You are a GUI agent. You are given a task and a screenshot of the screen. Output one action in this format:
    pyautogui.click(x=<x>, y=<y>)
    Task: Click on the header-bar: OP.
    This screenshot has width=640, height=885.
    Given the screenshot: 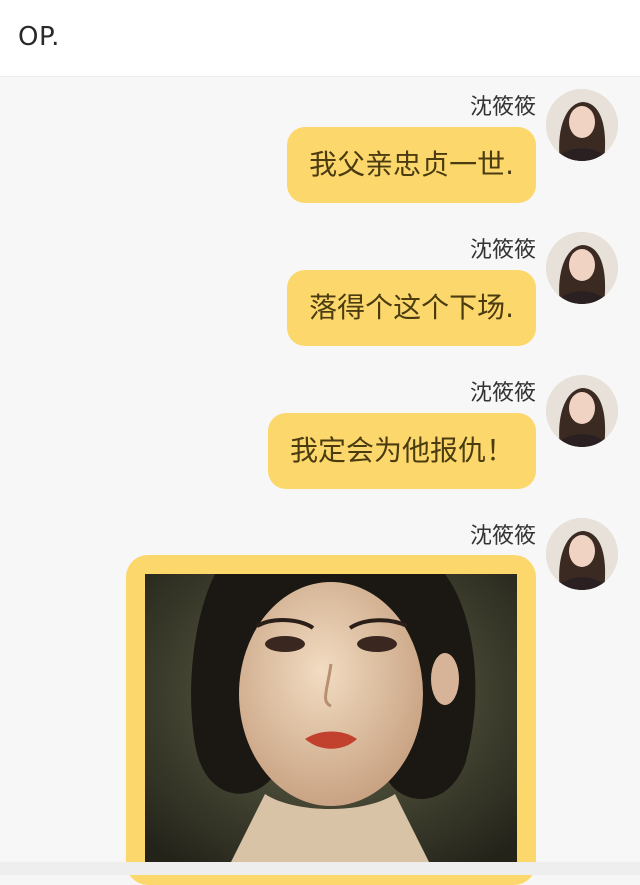 What is the action you would take?
    pyautogui.click(x=320, y=38)
    